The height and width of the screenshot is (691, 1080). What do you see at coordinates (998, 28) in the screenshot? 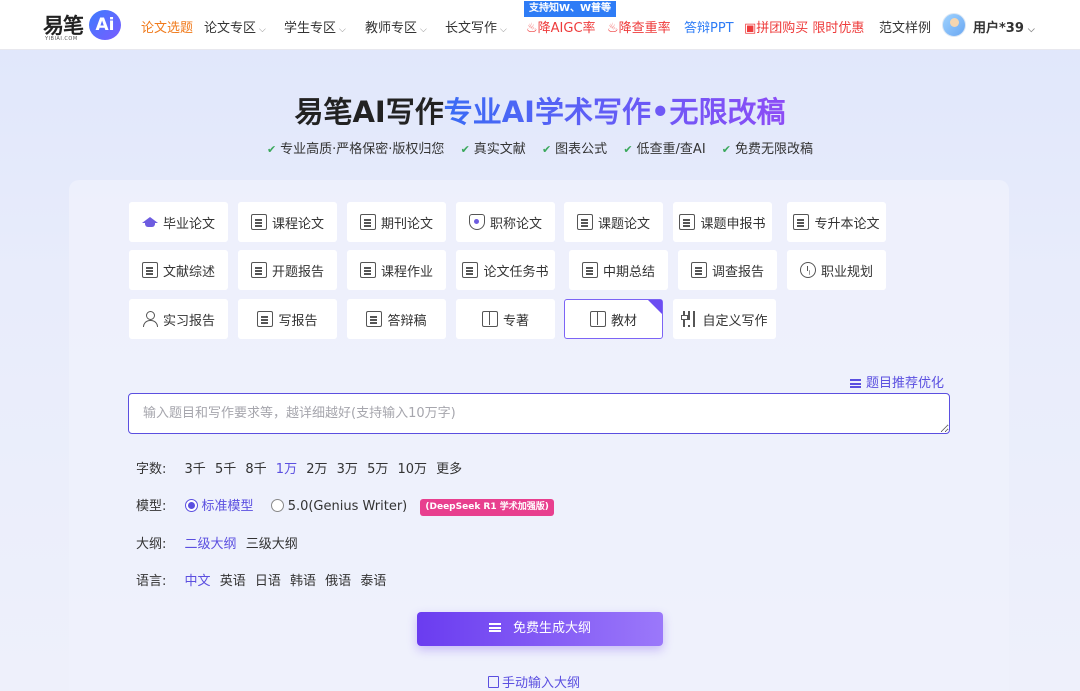
I see `user-name: 用户*39` at bounding box center [998, 28].